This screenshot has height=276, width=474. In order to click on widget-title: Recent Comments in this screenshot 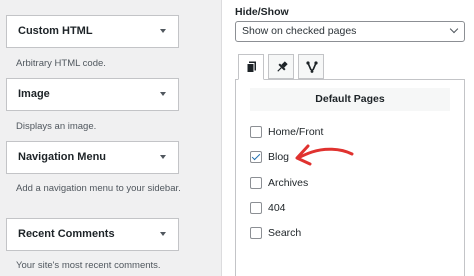, I will do `click(66, 234)`.